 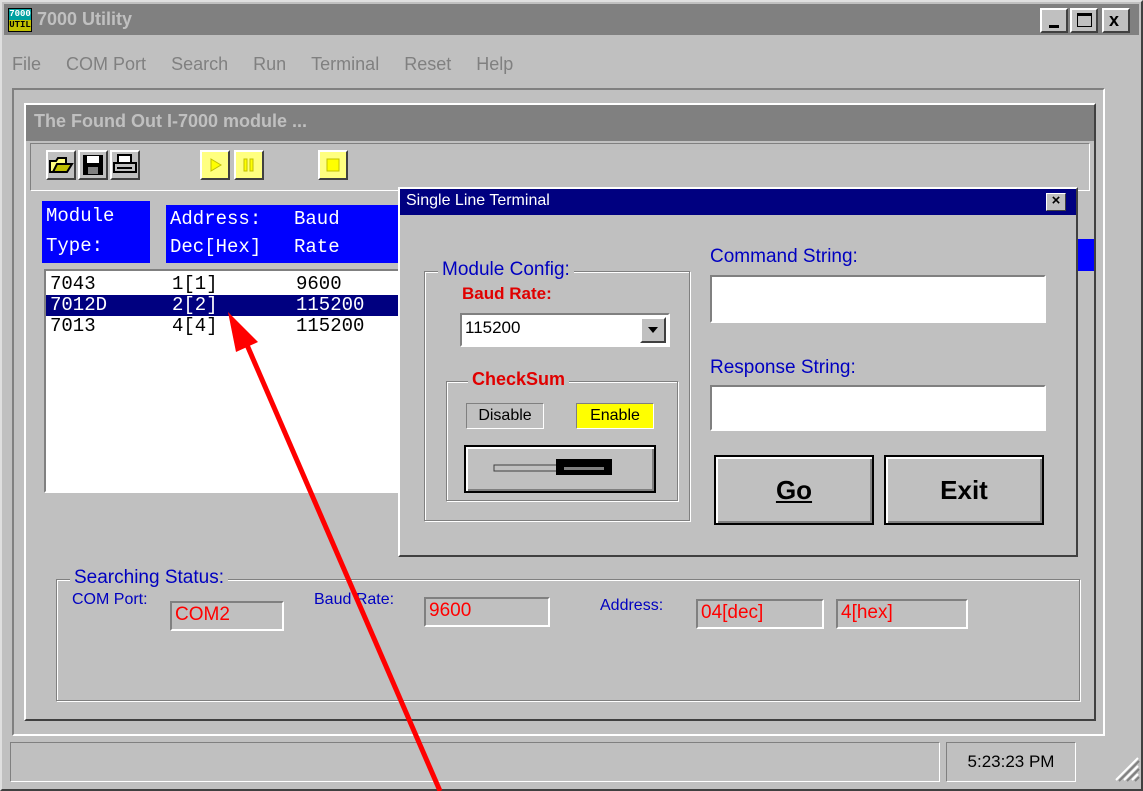 I want to click on annotation-arrow-head, so click(x=243, y=332).